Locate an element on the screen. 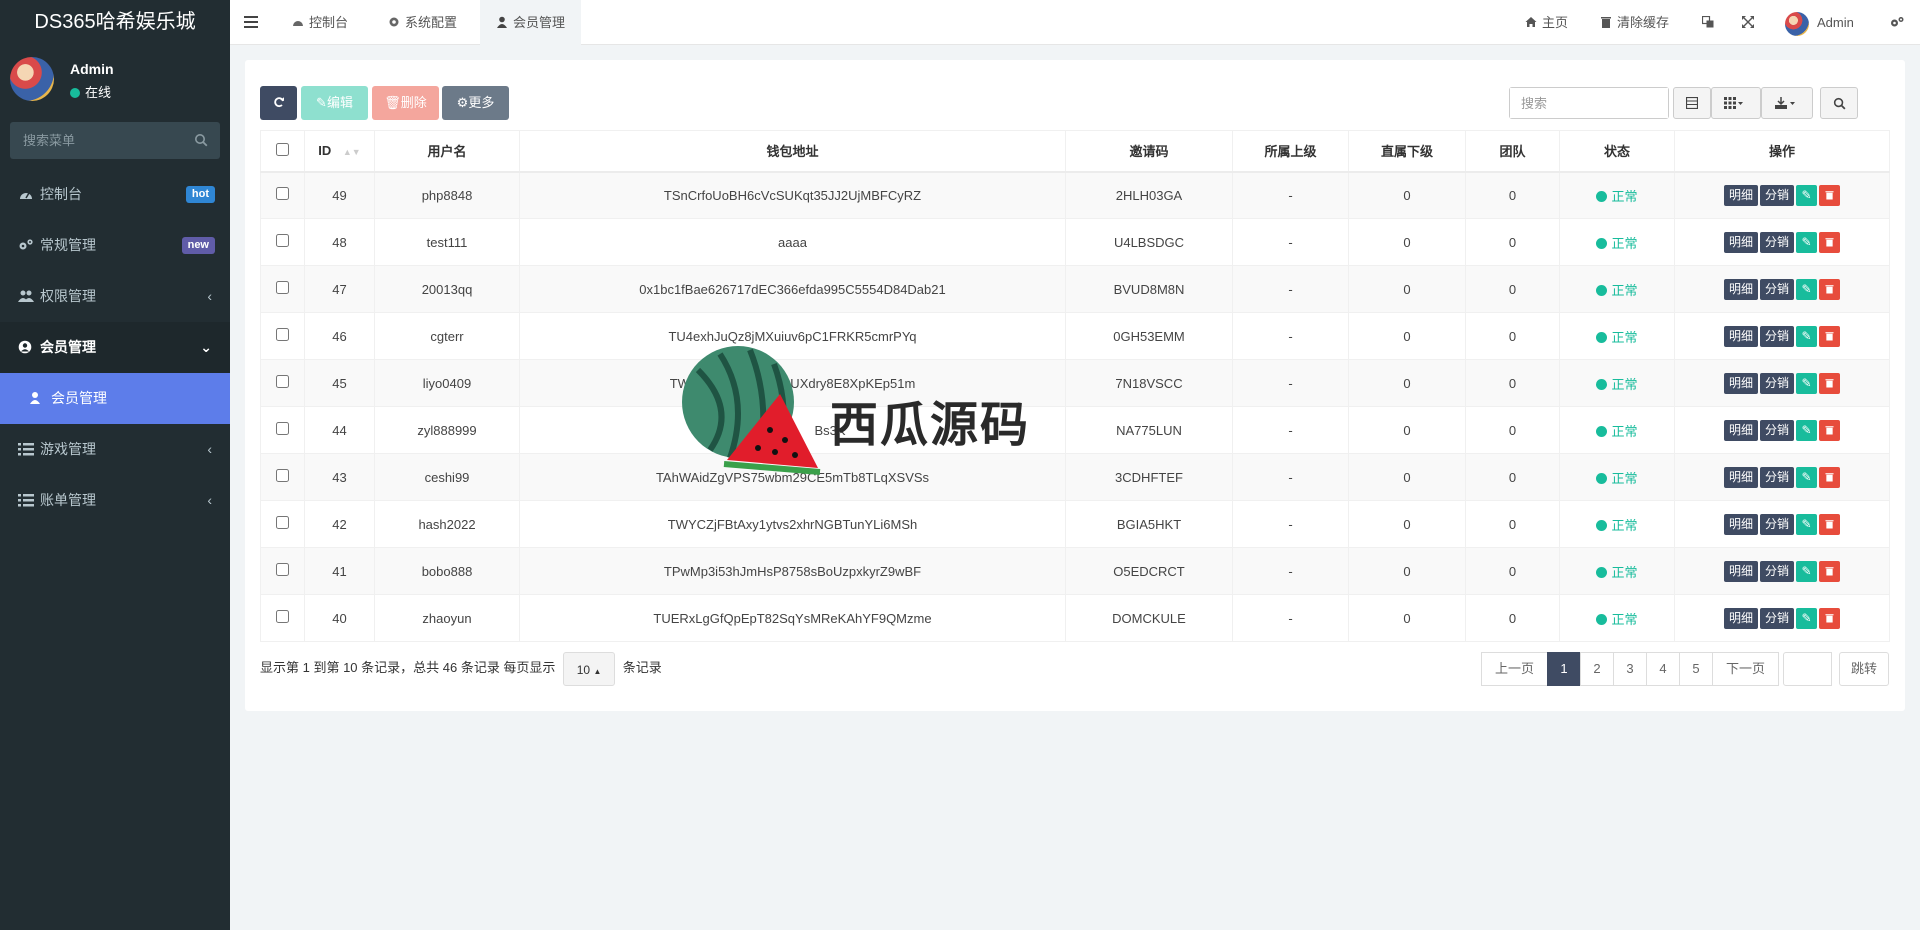 The height and width of the screenshot is (930, 1920). menu-search-input is located at coordinates (115, 140).